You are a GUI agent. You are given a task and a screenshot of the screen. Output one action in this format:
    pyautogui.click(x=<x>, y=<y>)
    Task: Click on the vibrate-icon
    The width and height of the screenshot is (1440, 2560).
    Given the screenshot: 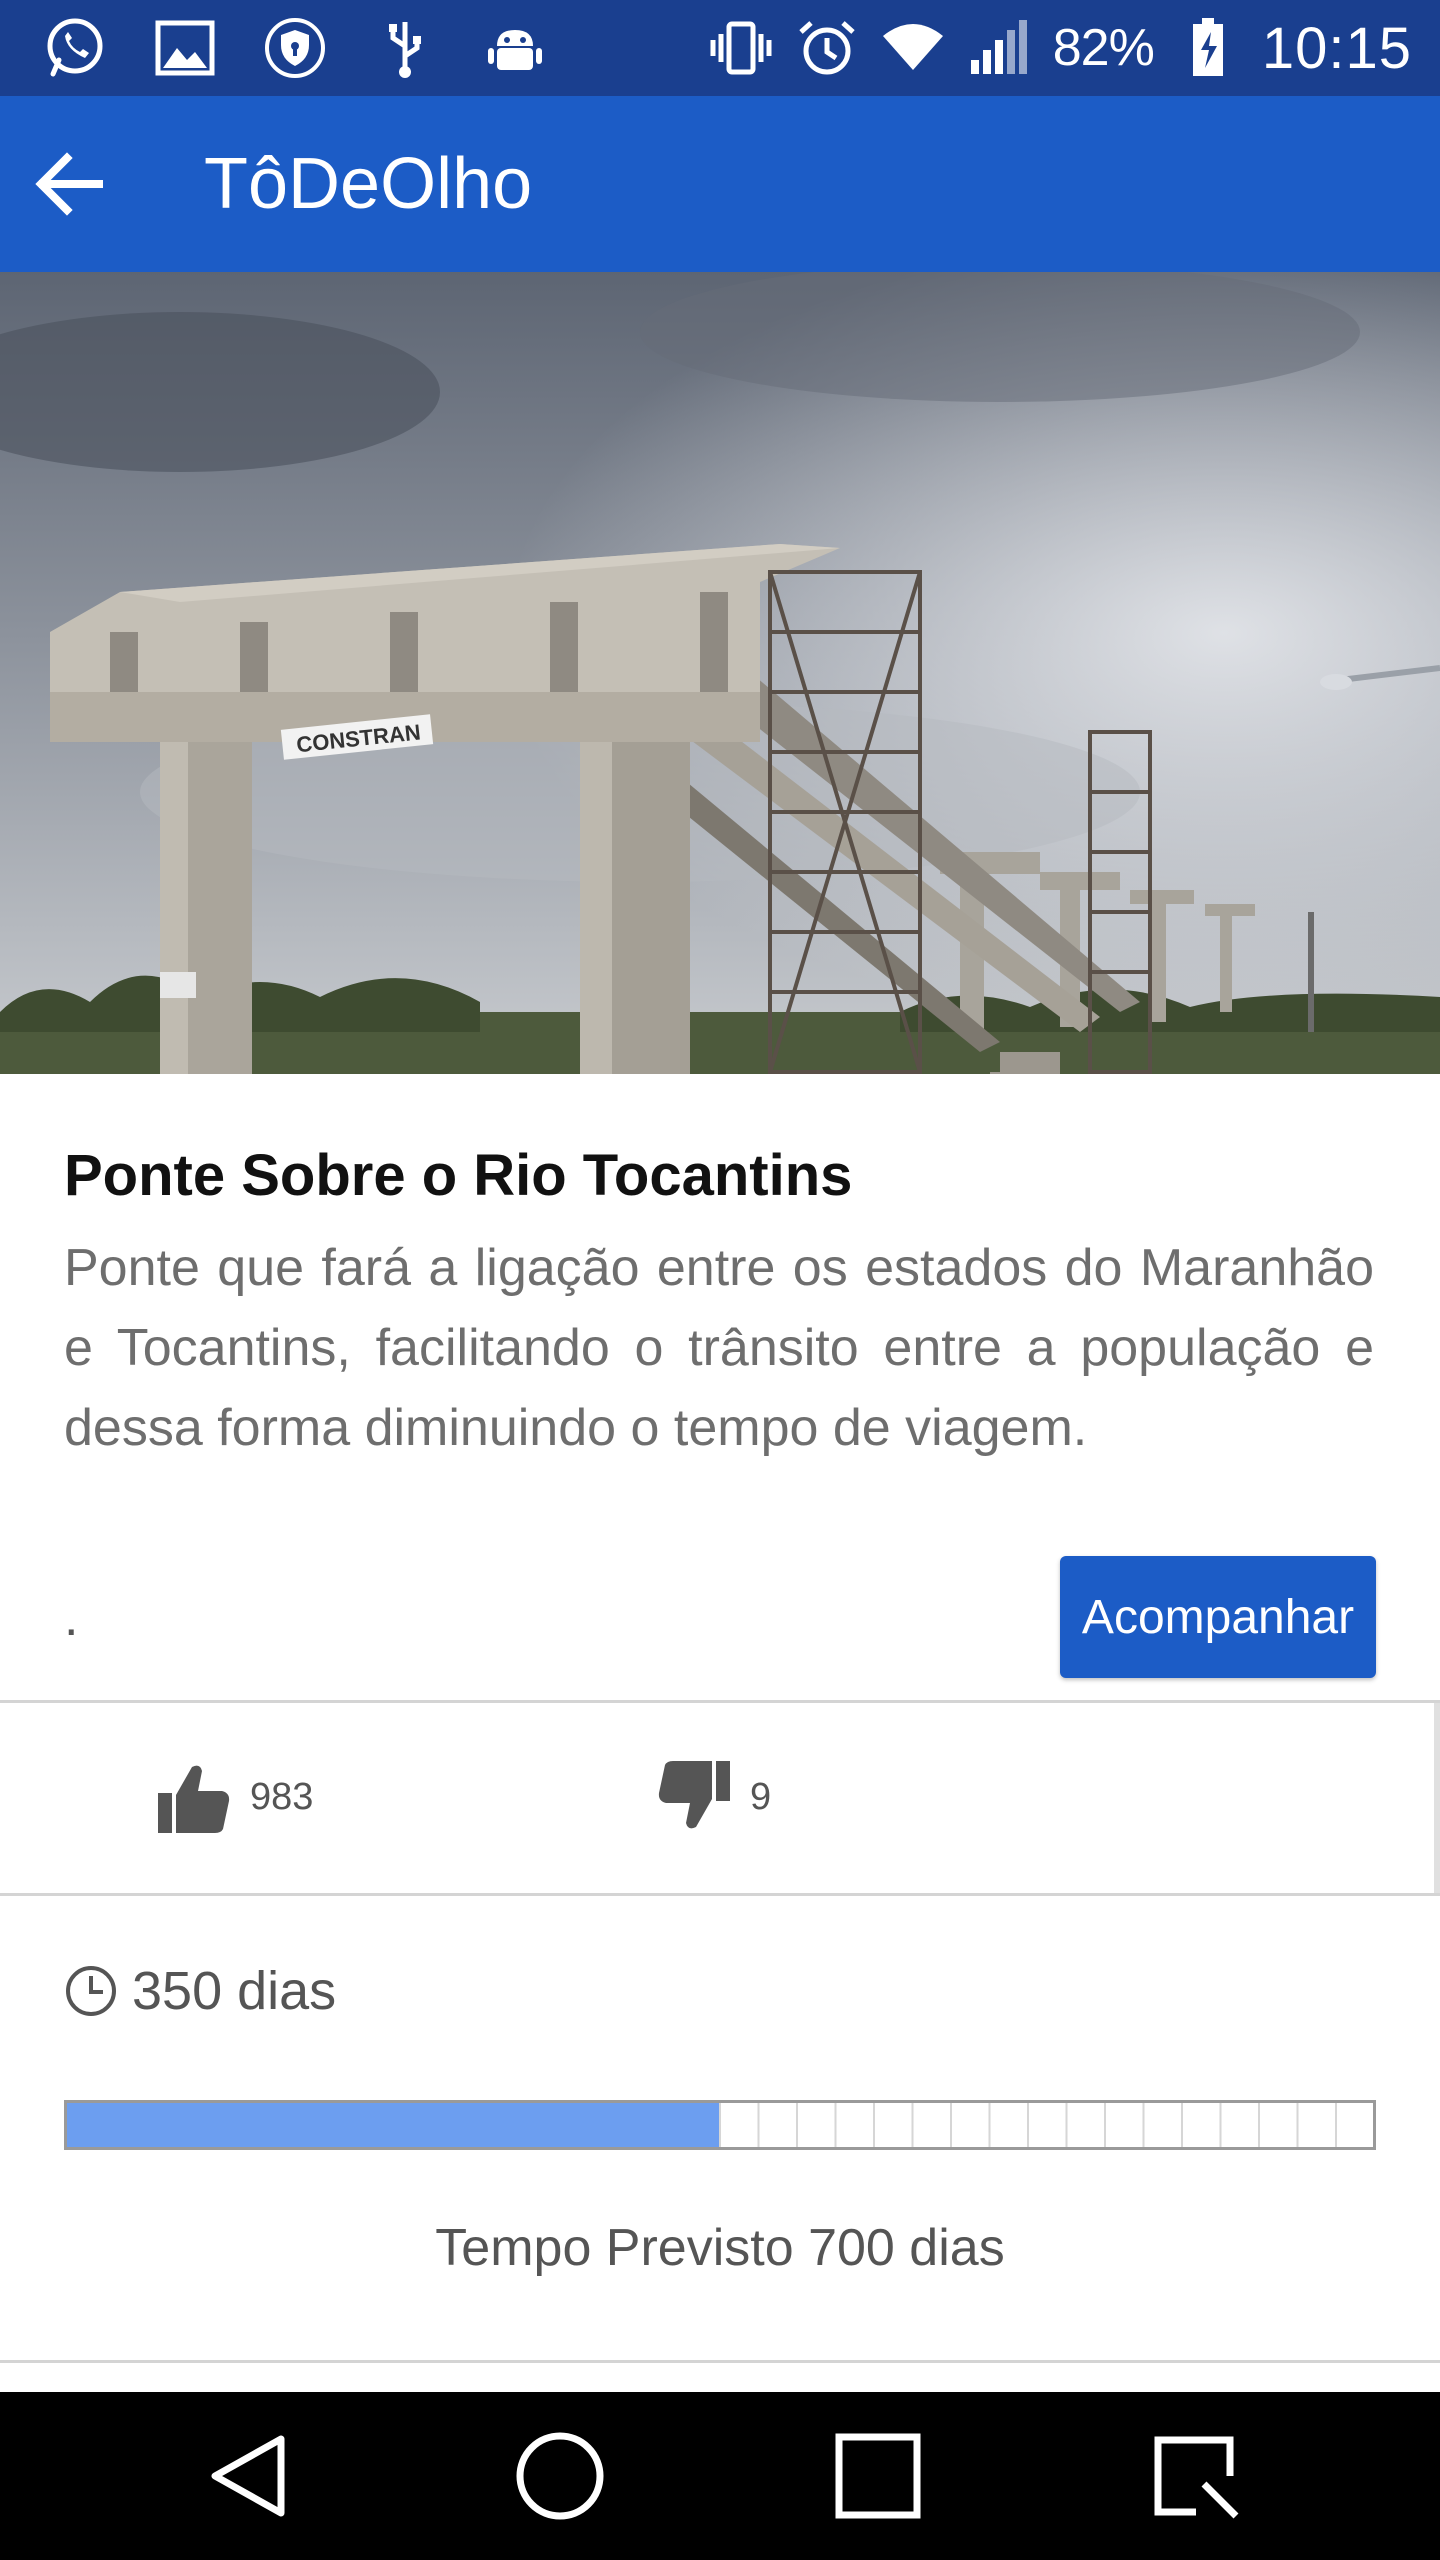 What is the action you would take?
    pyautogui.click(x=741, y=48)
    